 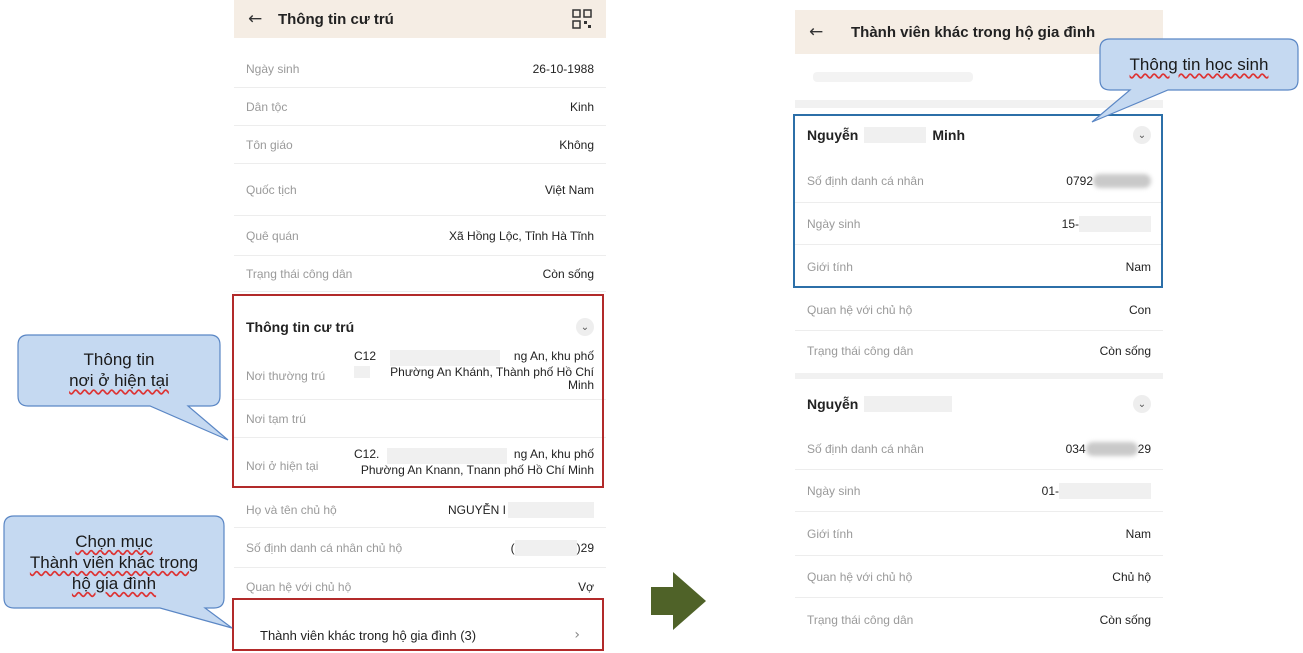 I want to click on info-row-value: 034 29, so click(x=1108, y=448).